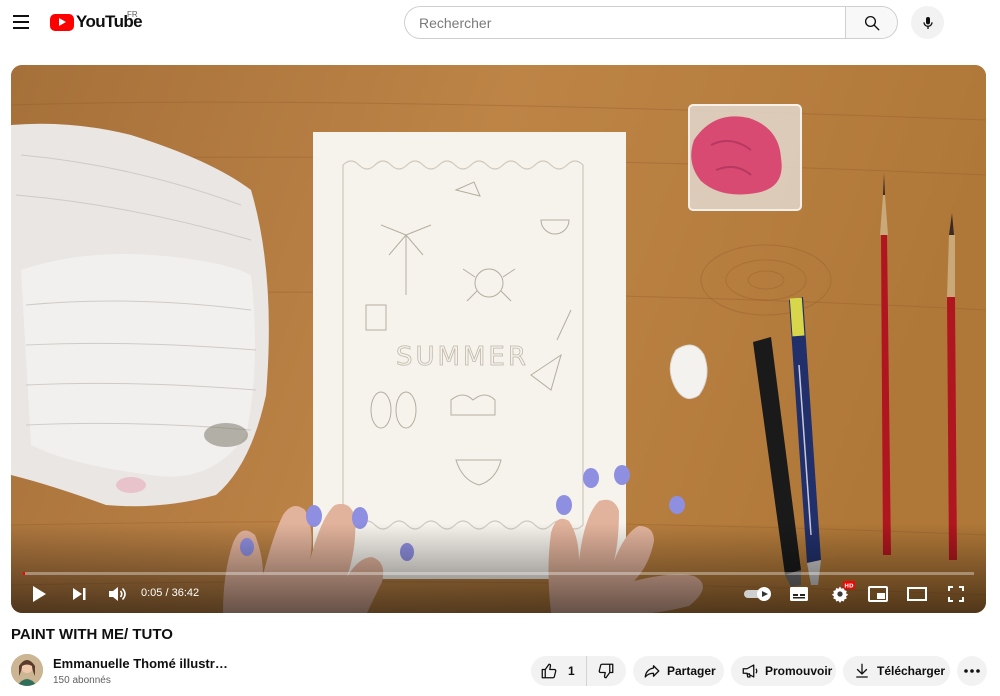 This screenshot has width=1000, height=696. Describe the element at coordinates (549, 671) in the screenshot. I see `thumbs-up-icon` at that location.